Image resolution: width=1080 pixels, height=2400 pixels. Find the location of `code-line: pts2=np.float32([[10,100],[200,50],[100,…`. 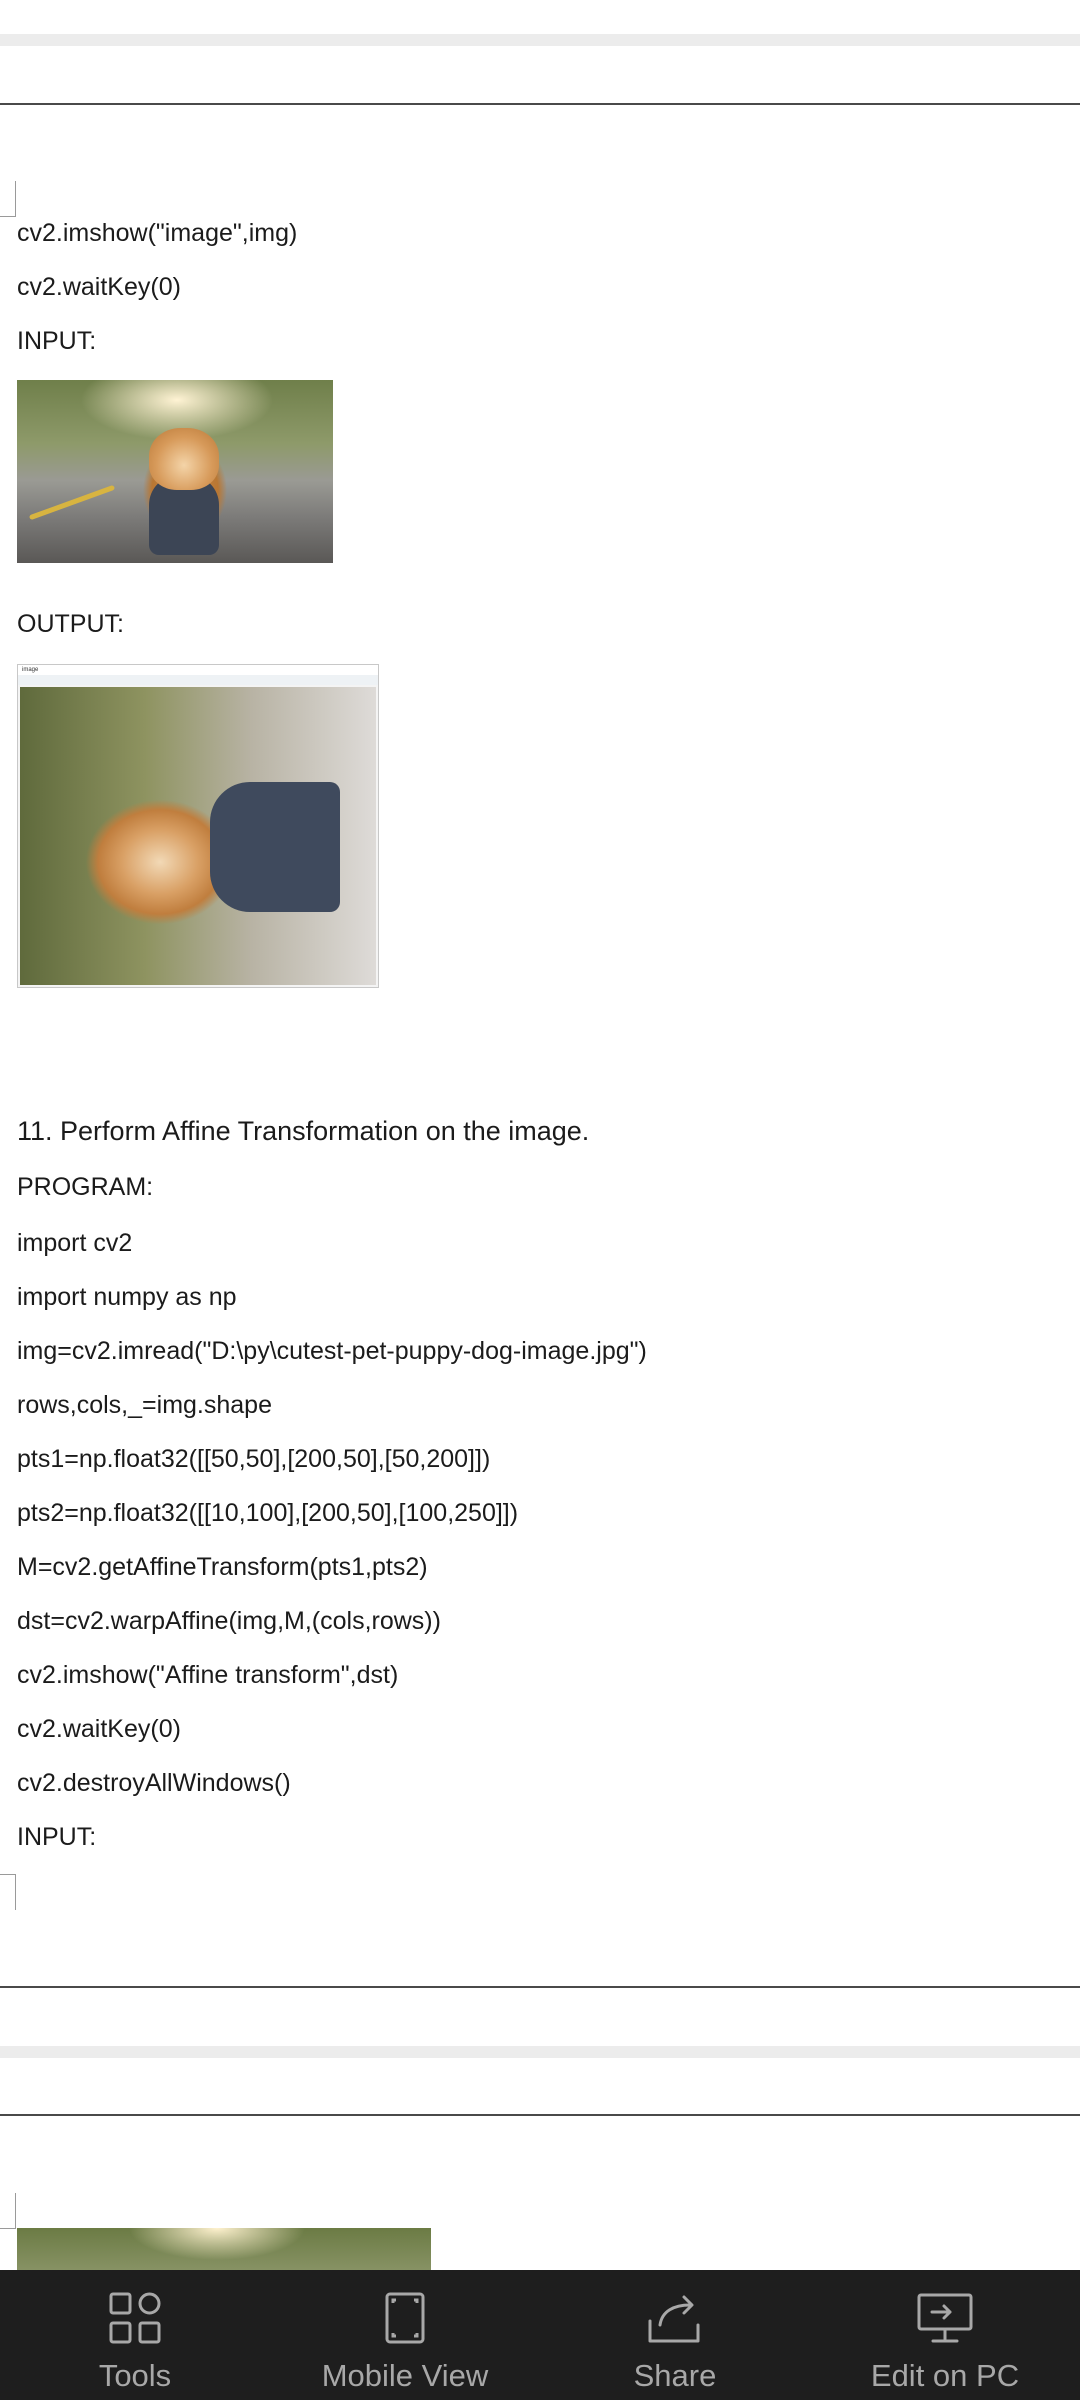

code-line: pts2=np.float32([[10,100],[200,50],[100,… is located at coordinates (268, 1513).